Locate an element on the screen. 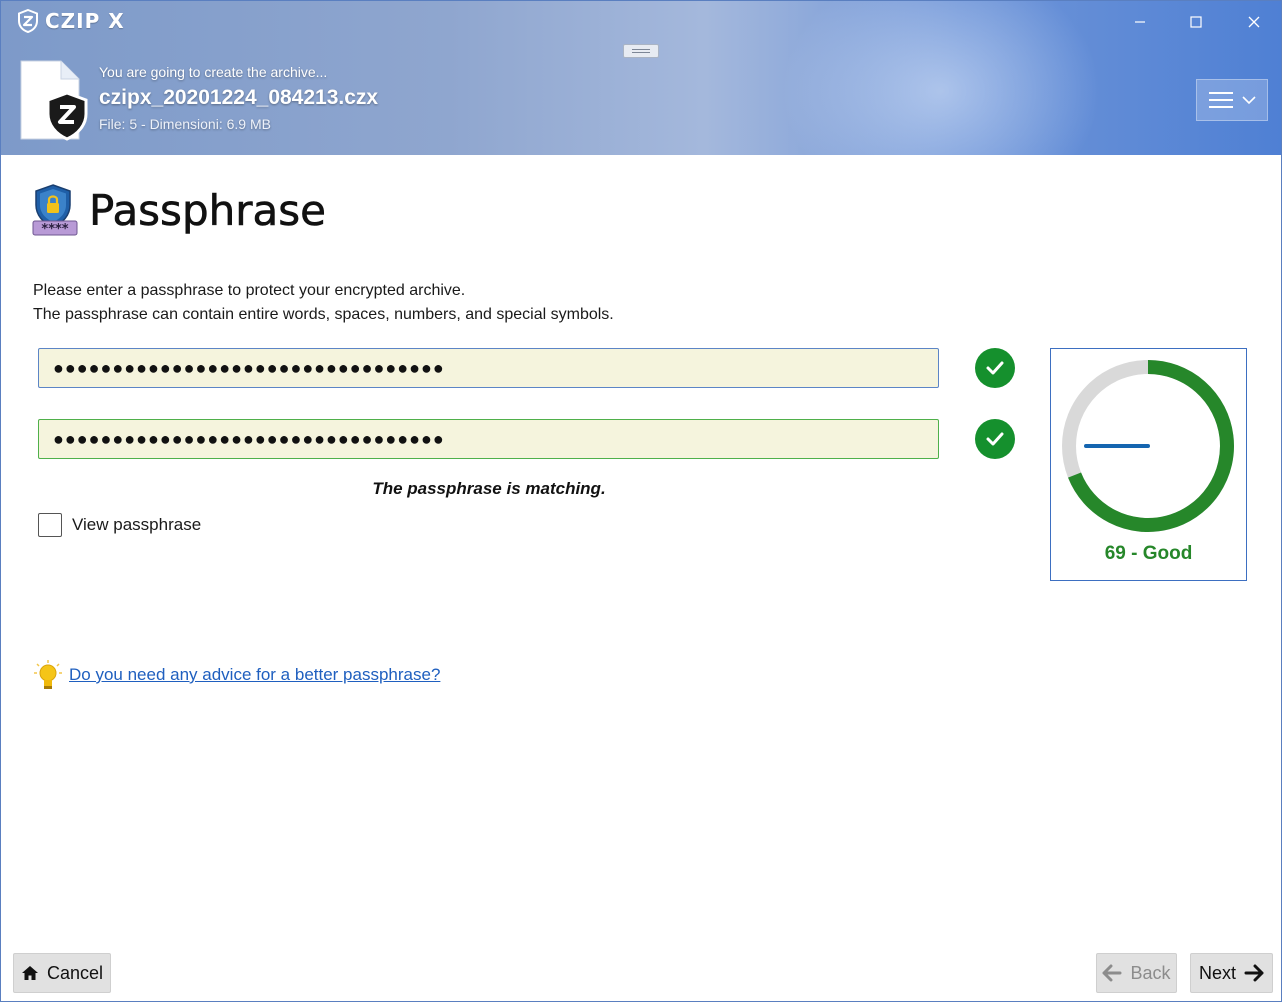 Image resolution: width=1282 pixels, height=1002 pixels. next-button: Next is located at coordinates (1231, 973).